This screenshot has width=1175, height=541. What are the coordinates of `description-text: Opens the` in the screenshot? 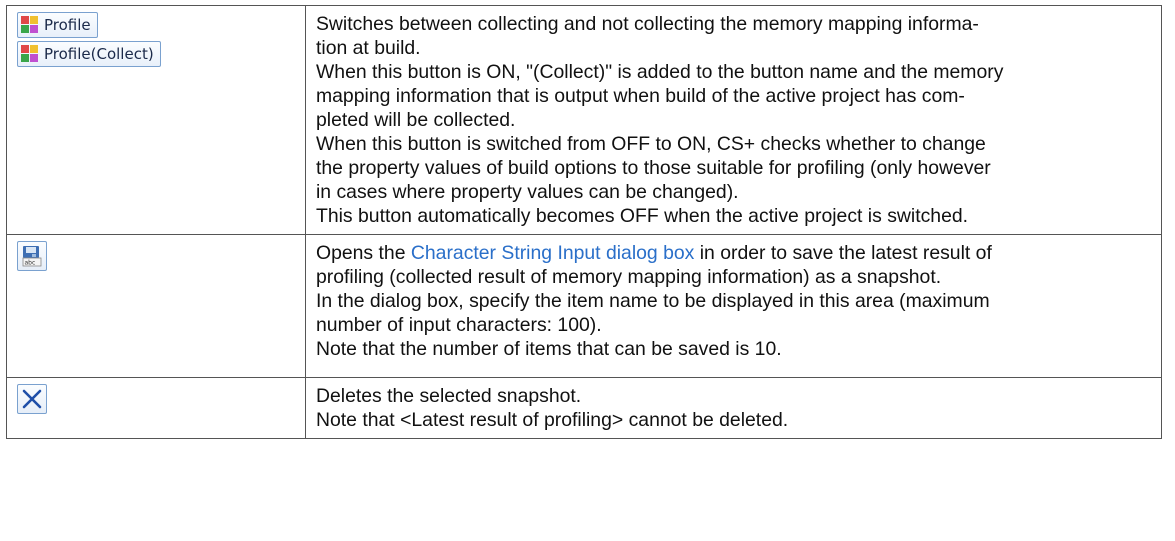 It's located at (363, 253).